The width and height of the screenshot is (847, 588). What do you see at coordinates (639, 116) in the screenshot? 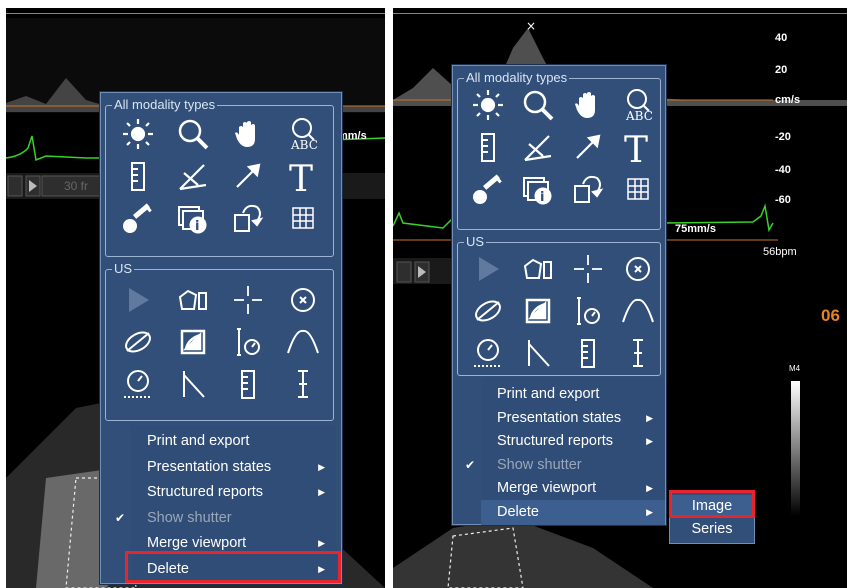
I see `svg-text: ABC` at bounding box center [639, 116].